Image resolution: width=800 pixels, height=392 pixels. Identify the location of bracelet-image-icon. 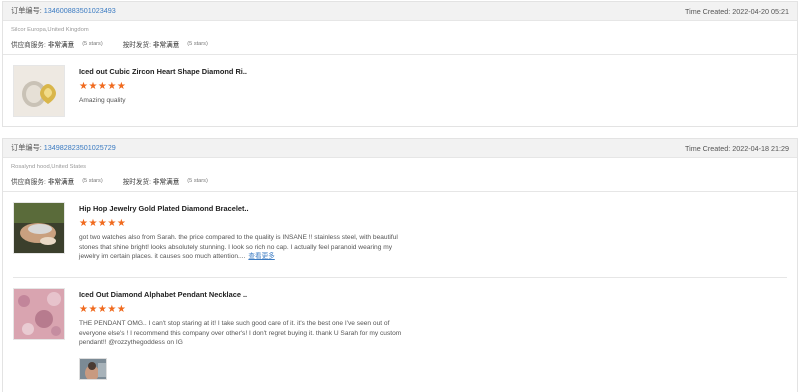
(39, 228).